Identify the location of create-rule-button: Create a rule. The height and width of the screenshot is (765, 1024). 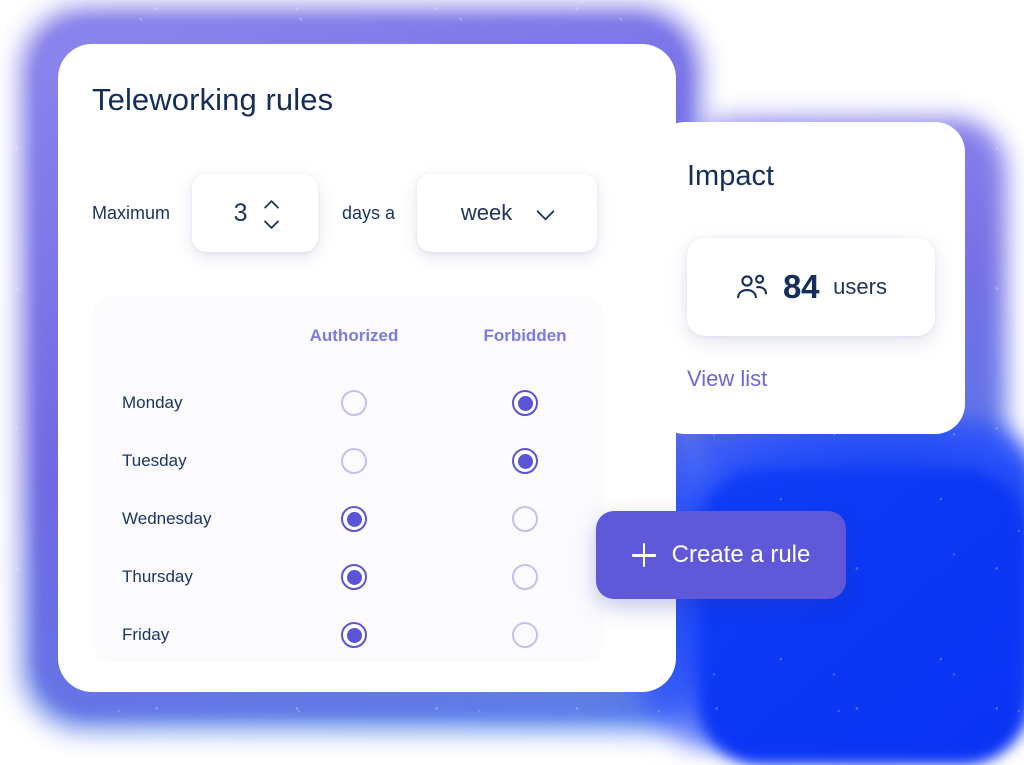
(721, 555).